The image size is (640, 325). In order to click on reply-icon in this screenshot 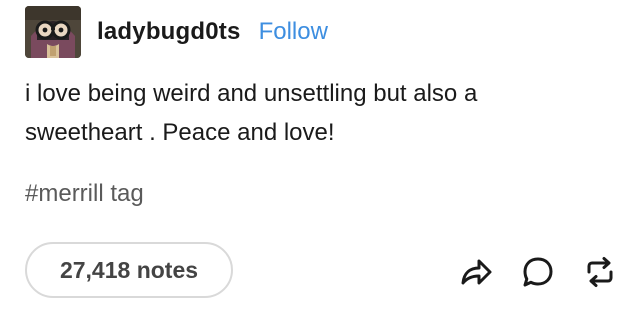, I will do `click(538, 272)`.